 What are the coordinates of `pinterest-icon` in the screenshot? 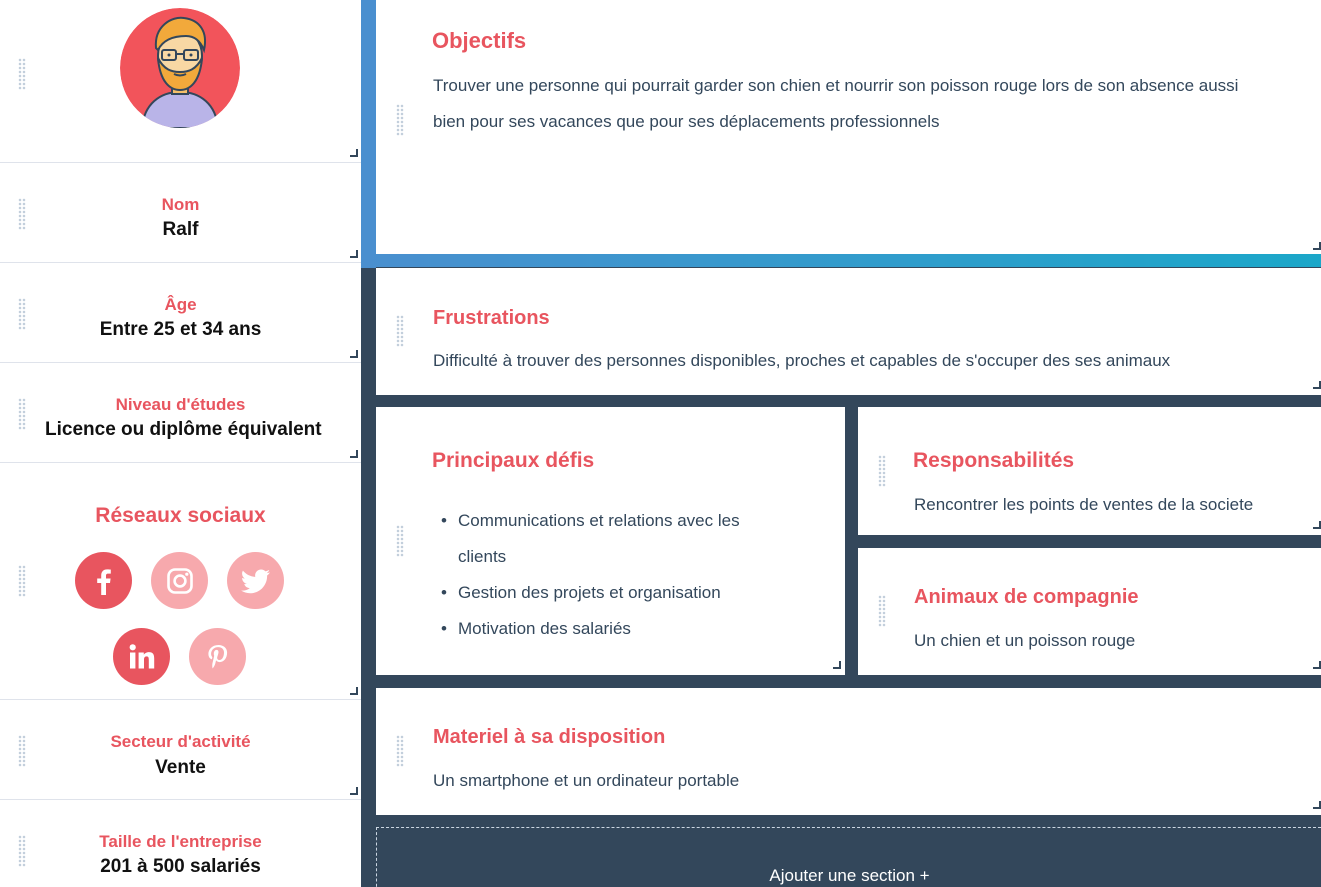 It's located at (217, 656).